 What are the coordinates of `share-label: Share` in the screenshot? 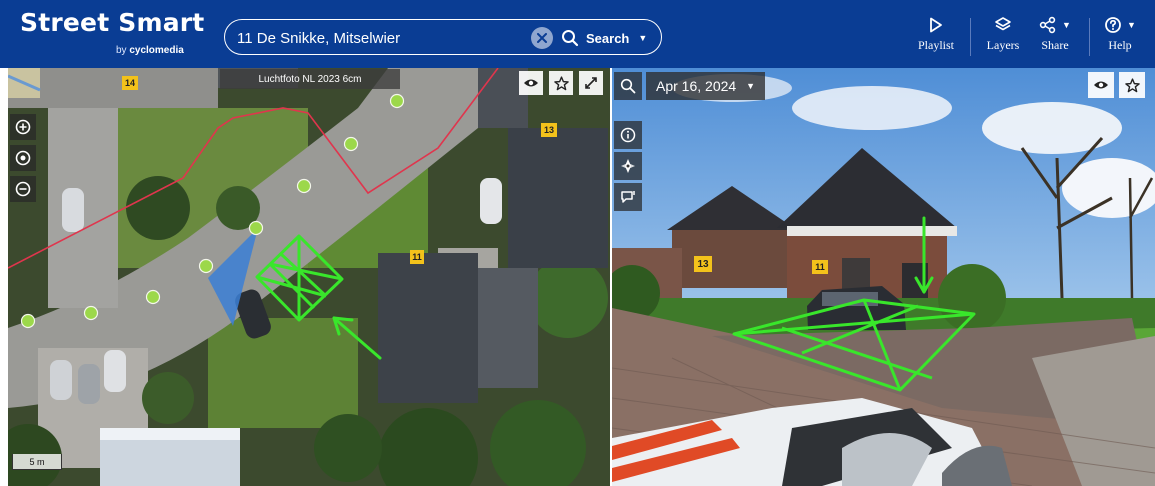 It's located at (1055, 45).